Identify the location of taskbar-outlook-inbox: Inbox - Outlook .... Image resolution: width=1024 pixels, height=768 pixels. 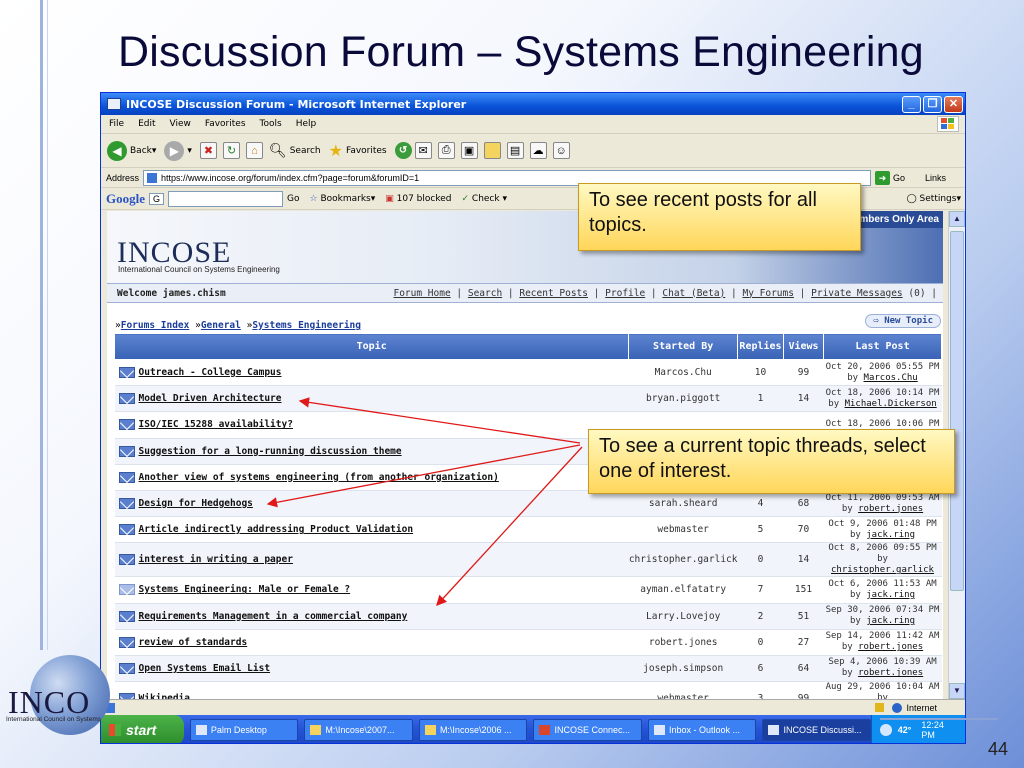
(702, 730).